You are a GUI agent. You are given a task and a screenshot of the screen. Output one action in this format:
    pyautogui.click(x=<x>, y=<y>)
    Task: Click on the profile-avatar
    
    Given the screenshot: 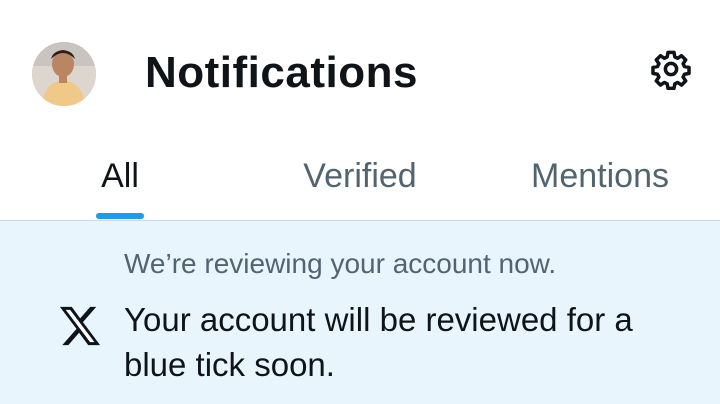 What is the action you would take?
    pyautogui.click(x=64, y=74)
    